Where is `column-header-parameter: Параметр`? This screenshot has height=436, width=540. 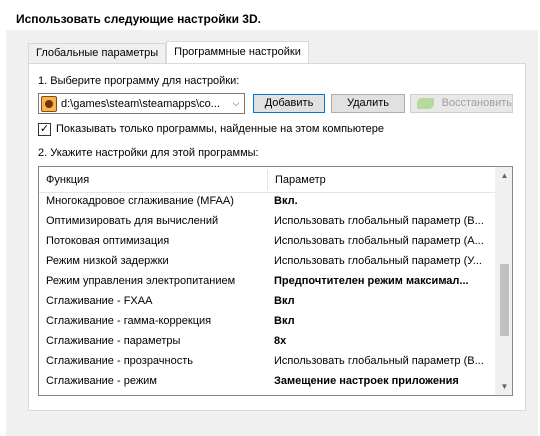
column-header-parameter: Параметр is located at coordinates (382, 180).